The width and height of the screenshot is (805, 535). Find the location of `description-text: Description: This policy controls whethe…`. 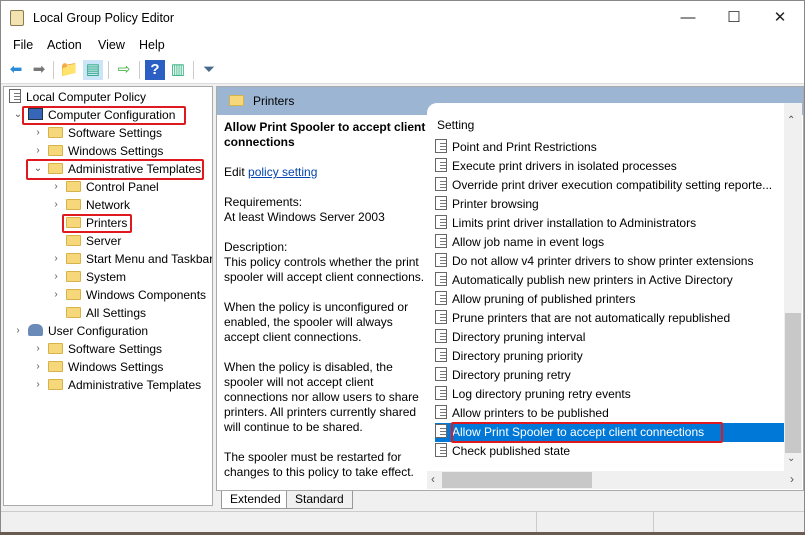

description-text: Description: This policy controls whethe… is located at coordinates (324, 262).